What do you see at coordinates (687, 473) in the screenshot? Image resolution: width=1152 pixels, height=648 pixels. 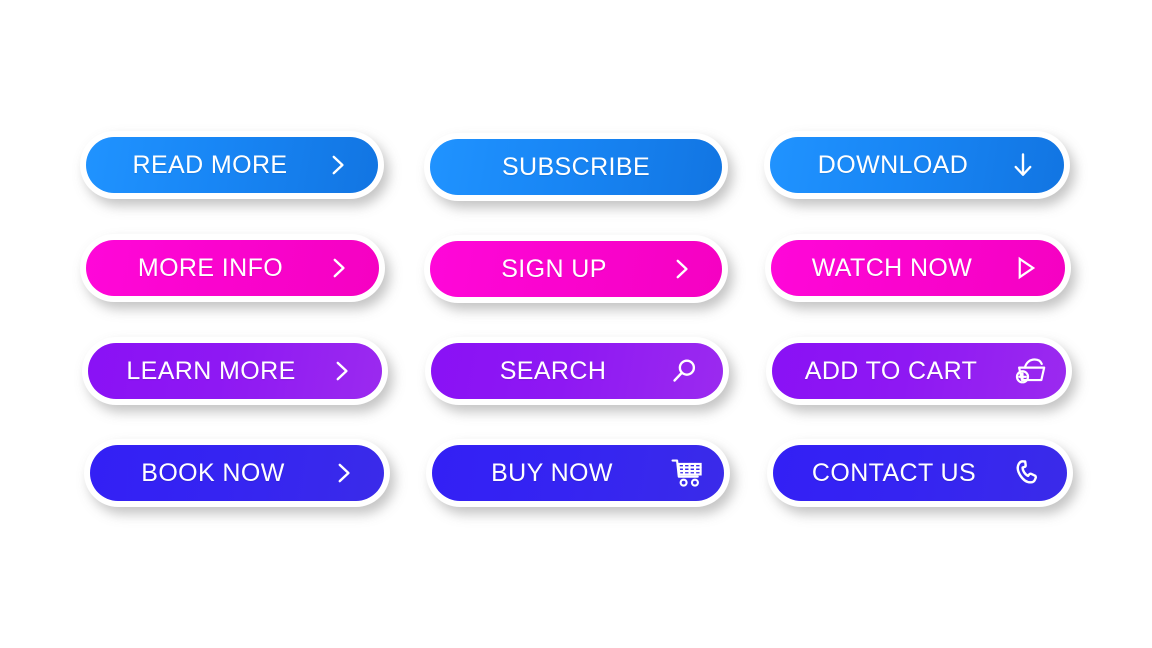 I see `shopping-cart-icon` at bounding box center [687, 473].